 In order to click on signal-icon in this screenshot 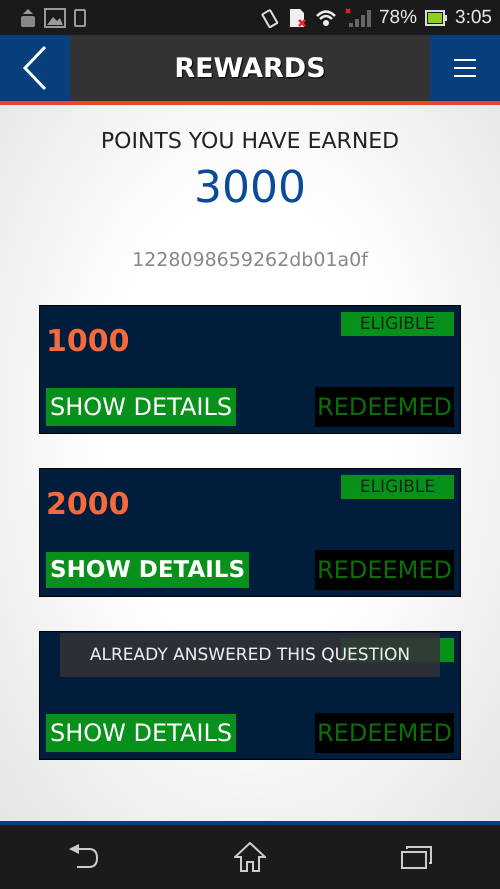, I will do `click(357, 18)`.